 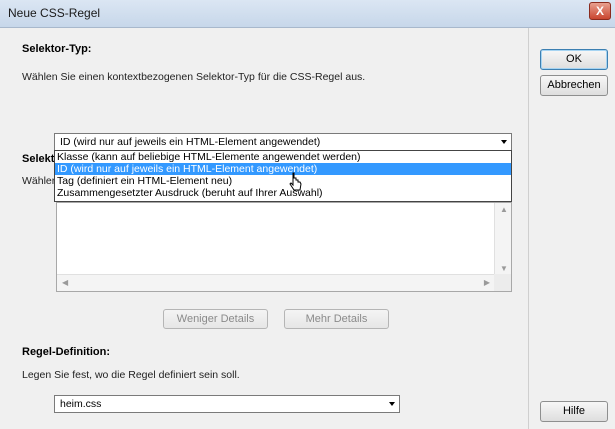 What do you see at coordinates (504, 209) in the screenshot?
I see `scroll-up-icon: ▲` at bounding box center [504, 209].